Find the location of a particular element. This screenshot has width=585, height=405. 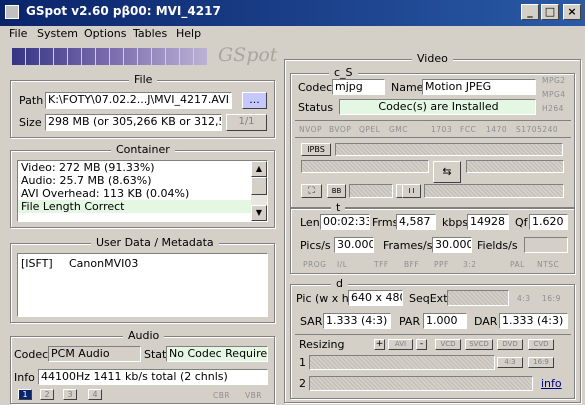

menu-help: Help is located at coordinates (188, 33).